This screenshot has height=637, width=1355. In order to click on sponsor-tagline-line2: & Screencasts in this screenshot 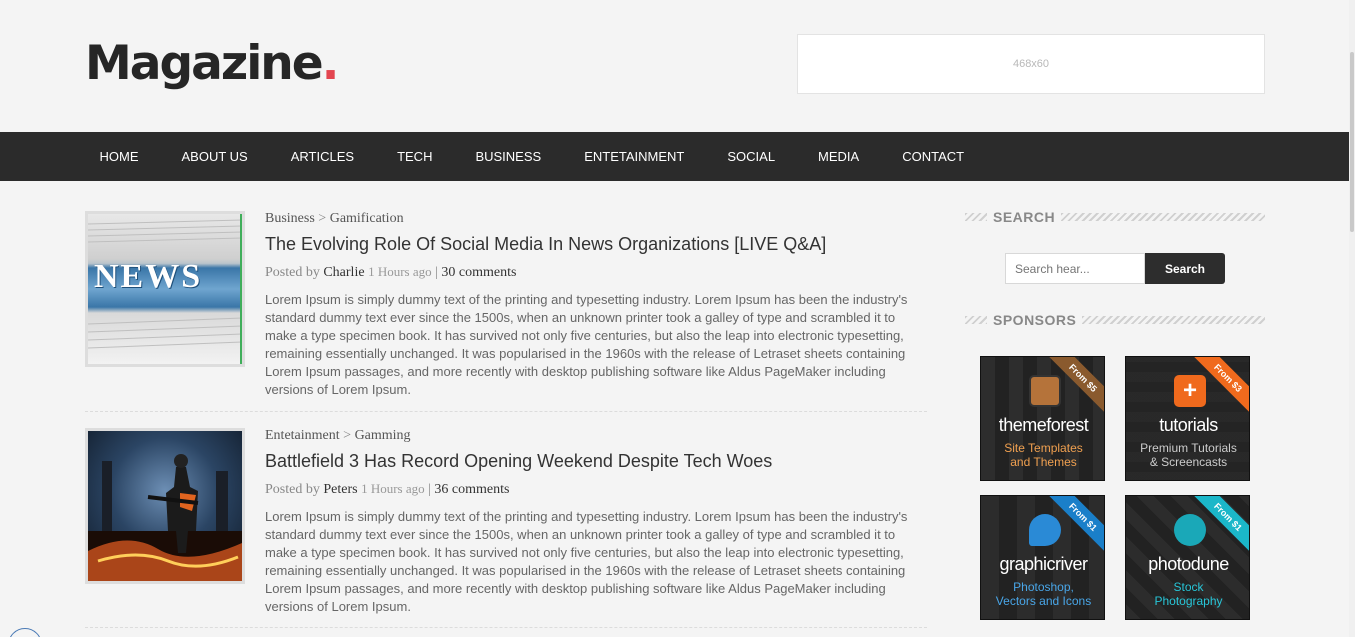, I will do `click(1188, 462)`.